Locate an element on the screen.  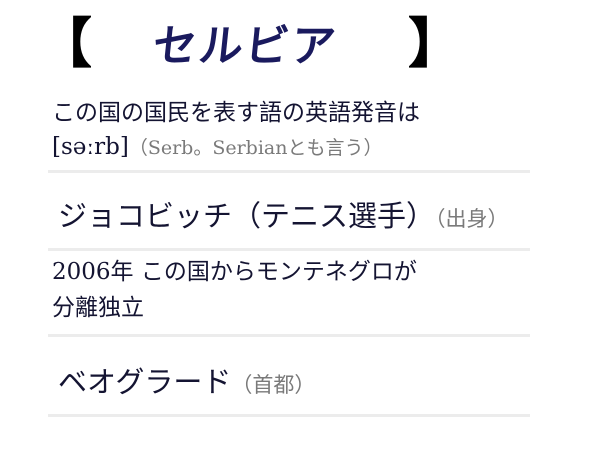
answer-1-note: （出身） is located at coordinates (472, 219).